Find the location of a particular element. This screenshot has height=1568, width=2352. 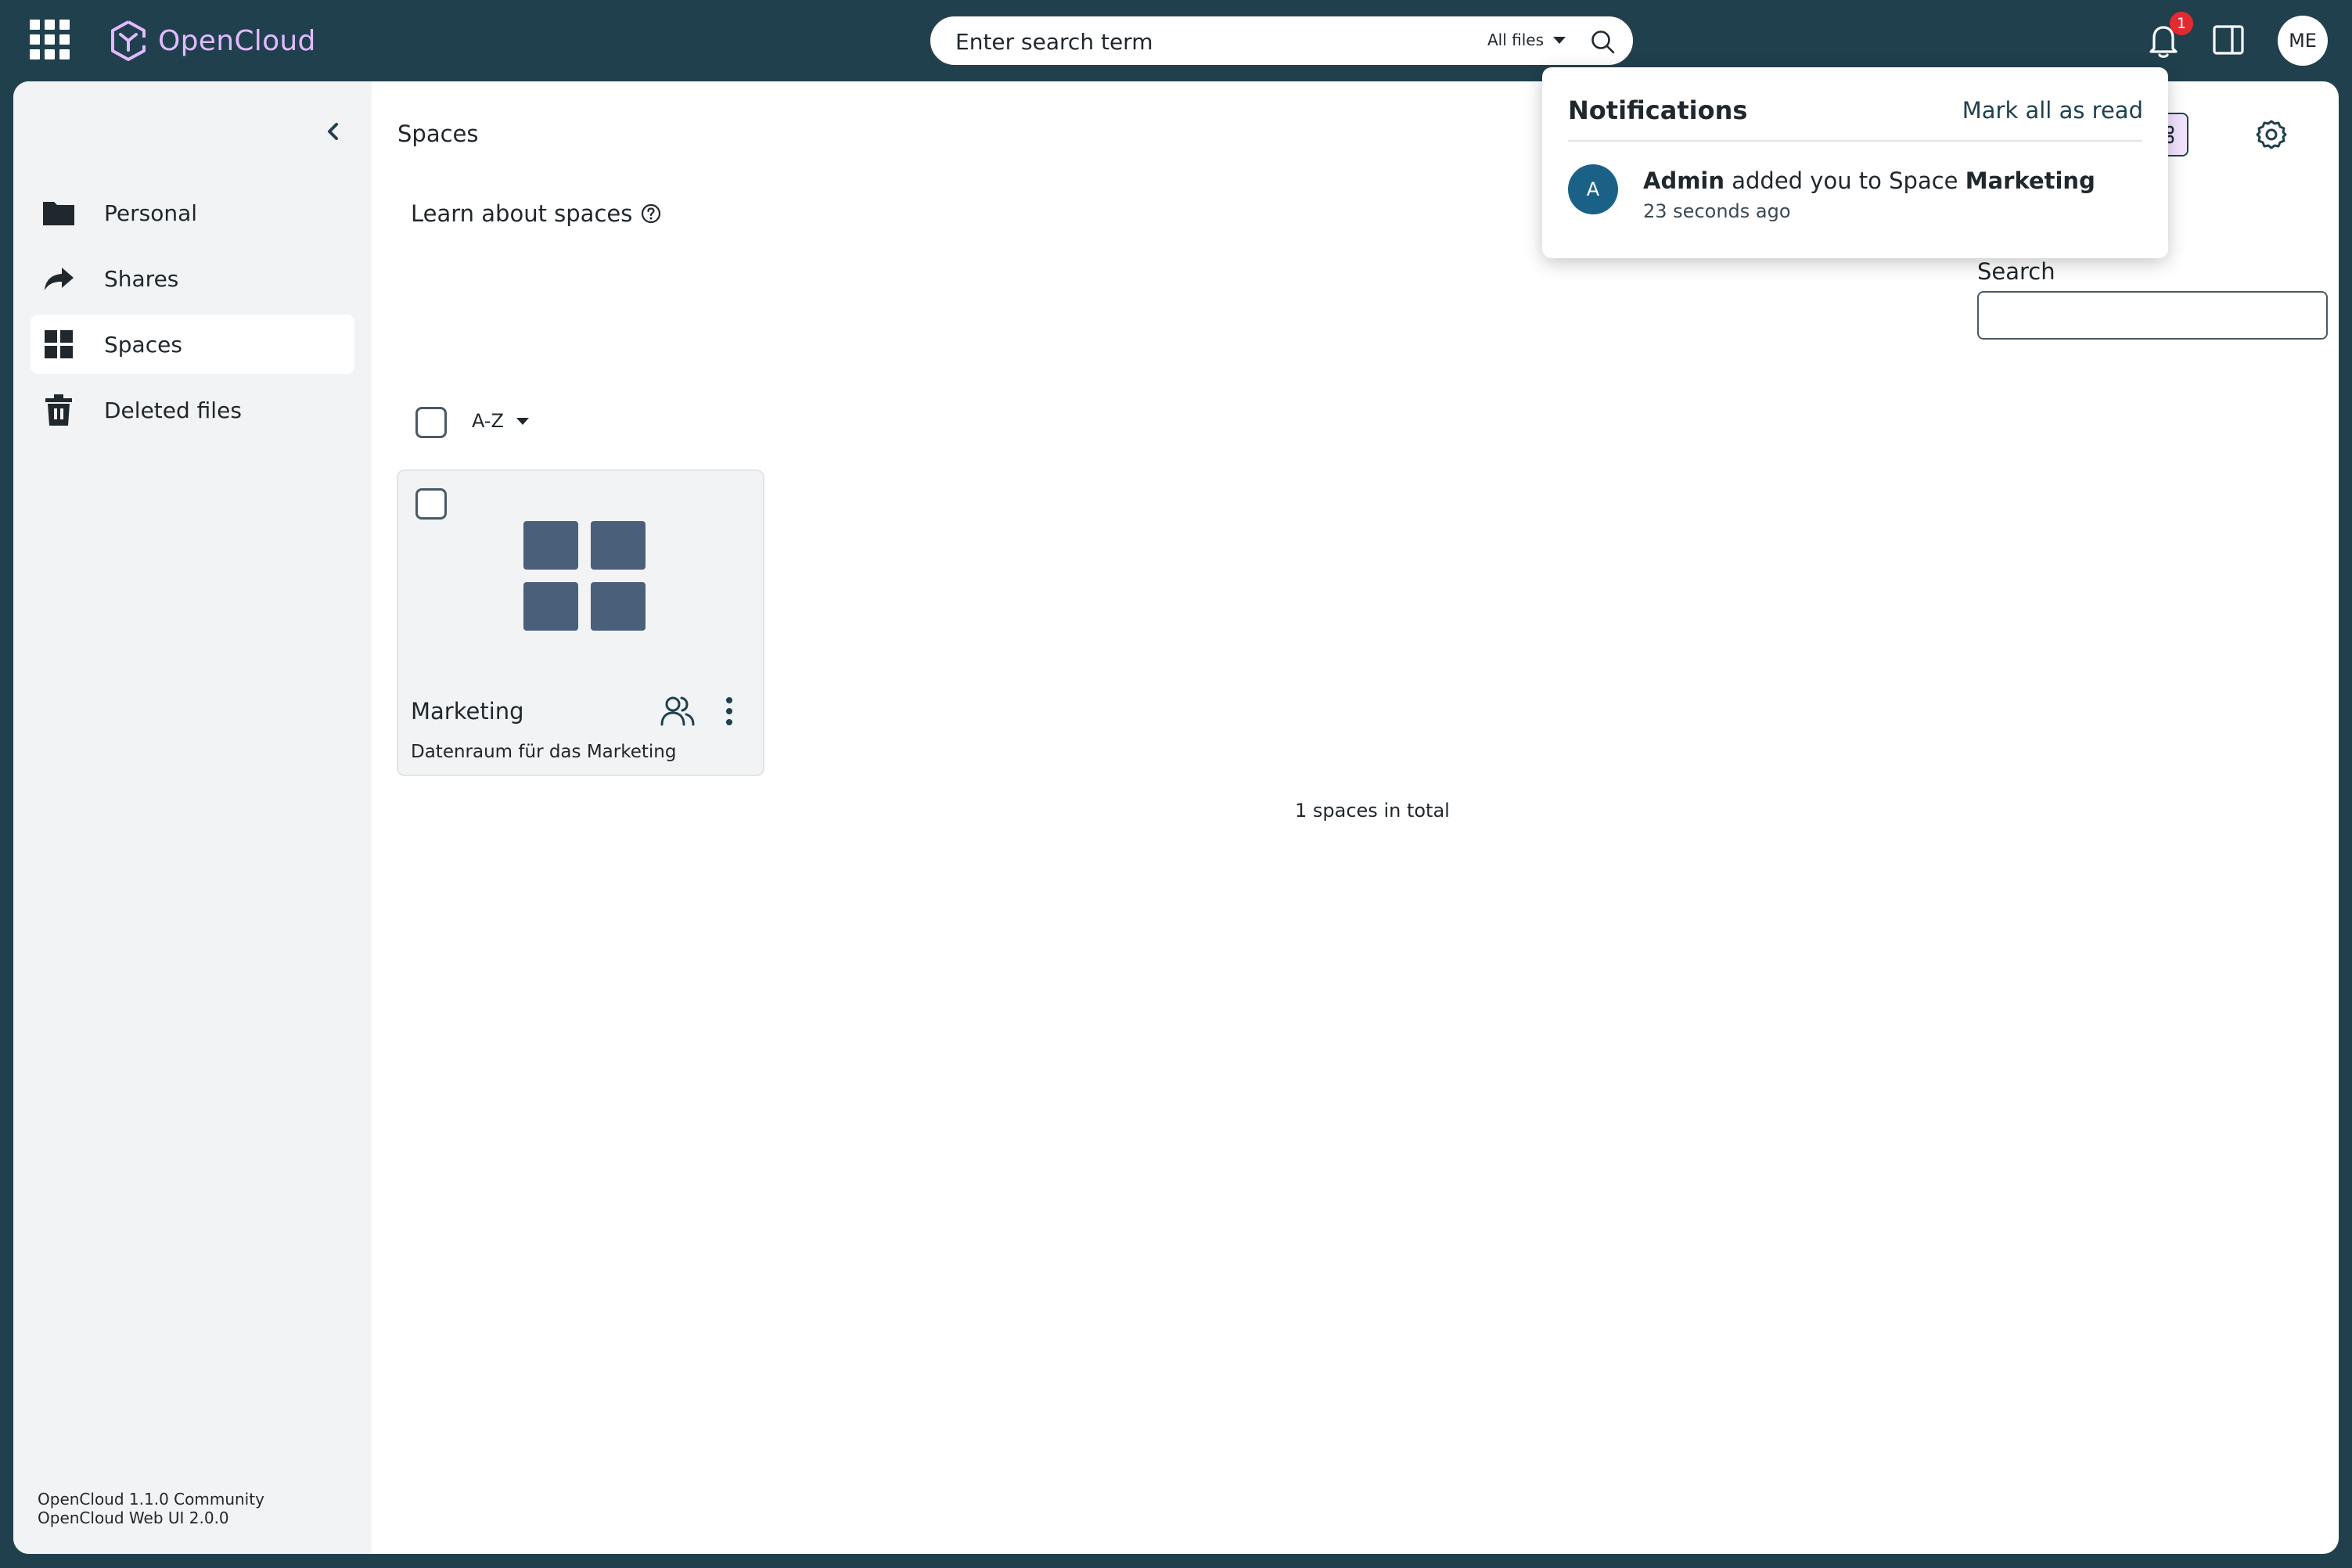

opencloud-logo: OpenCloud is located at coordinates (213, 41).